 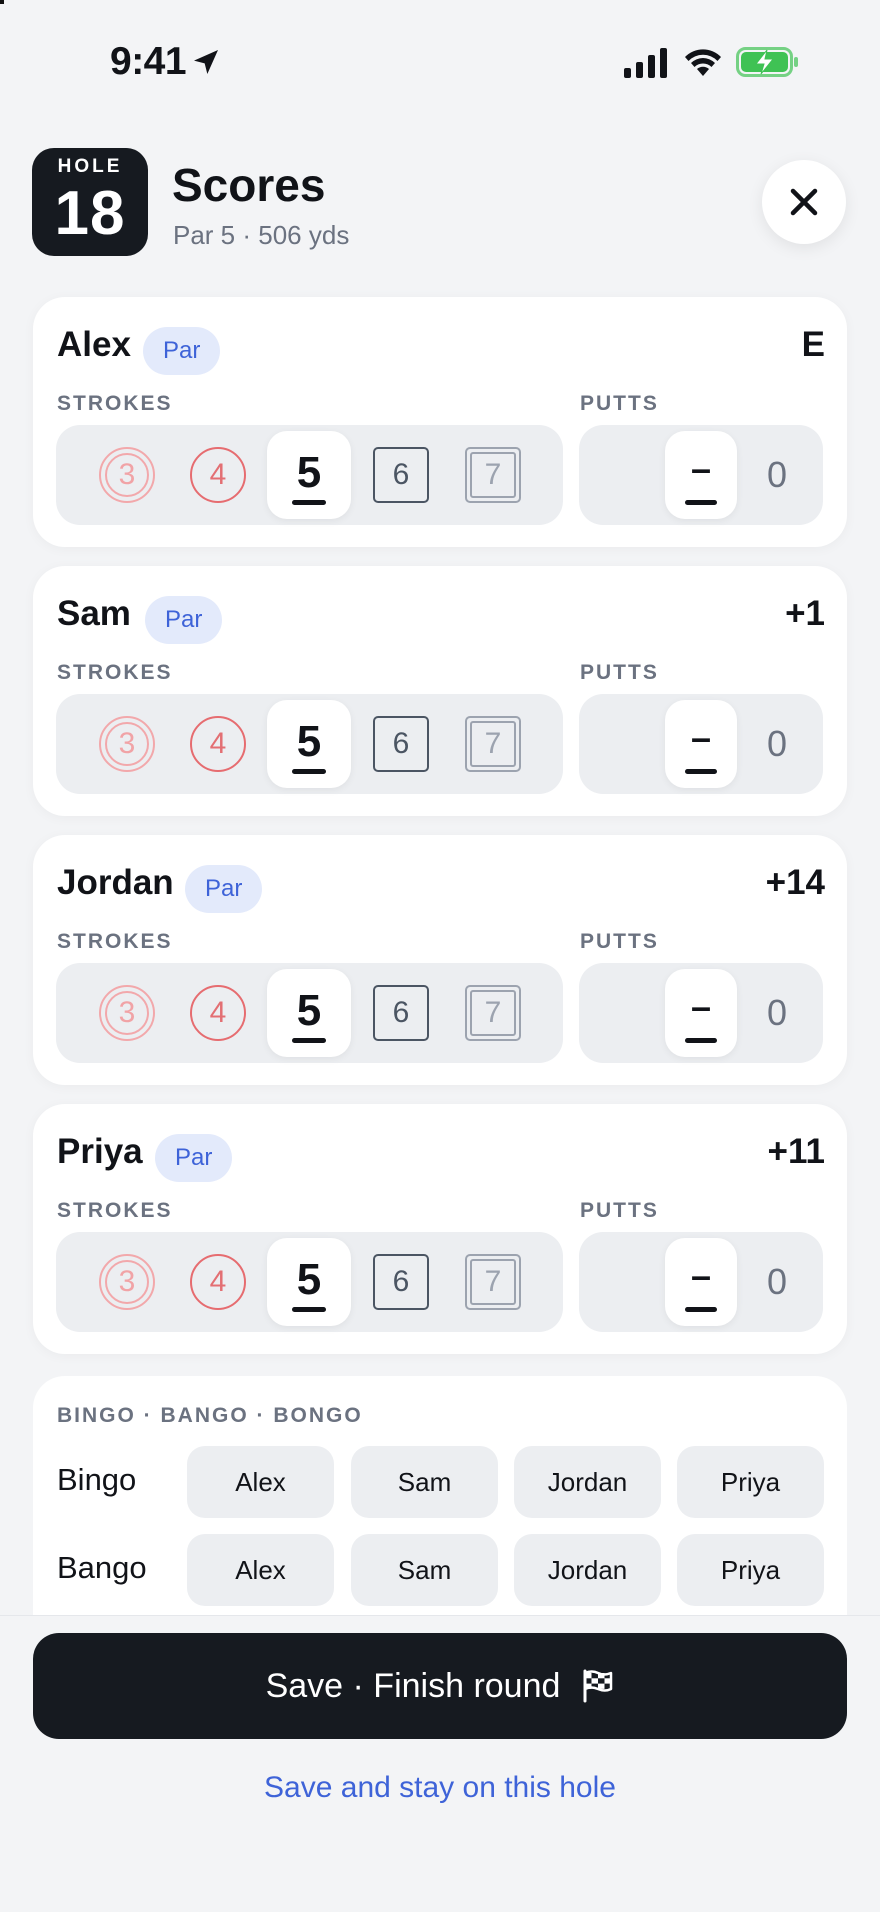 I want to click on bango-chip-alex: Alex, so click(x=260, y=1570).